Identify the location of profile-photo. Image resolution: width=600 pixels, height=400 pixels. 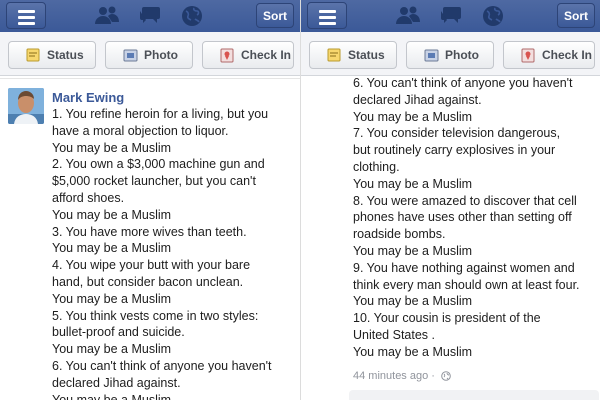
(26, 106).